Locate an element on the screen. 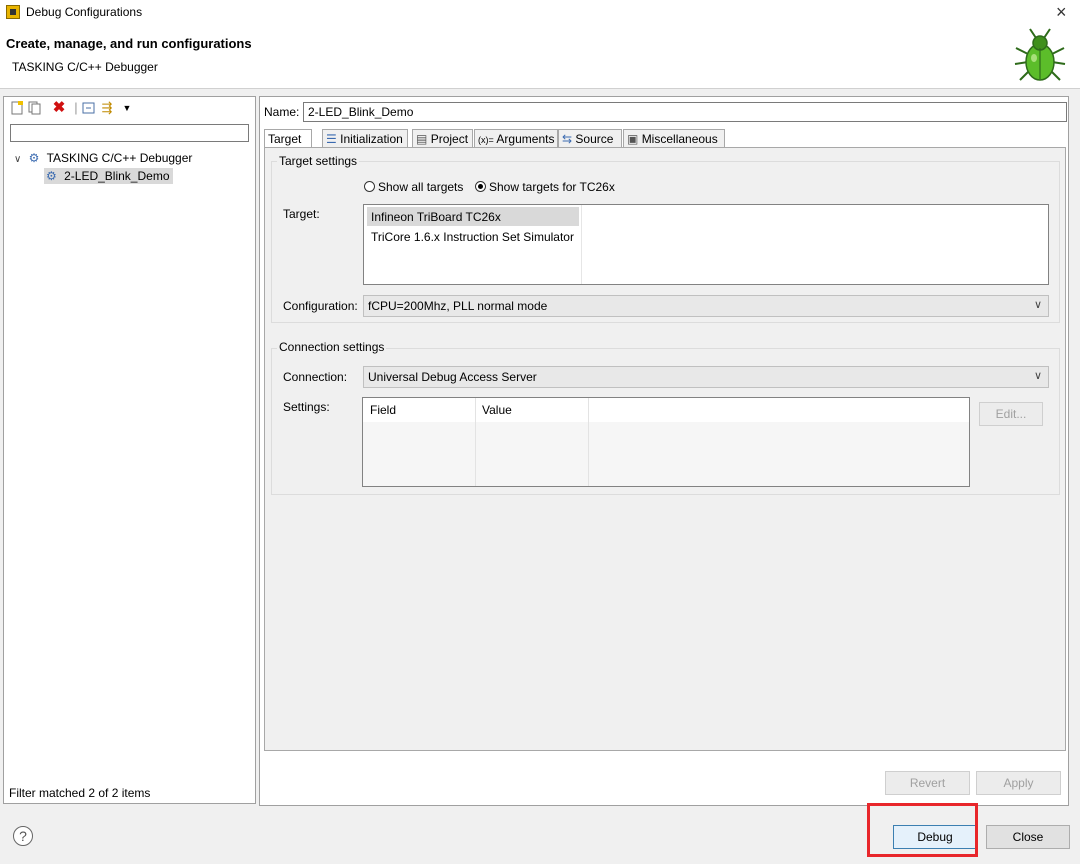 Image resolution: width=1080 pixels, height=864 pixels. header-subtitle: TASKING C/C++ Debugger is located at coordinates (85, 67).